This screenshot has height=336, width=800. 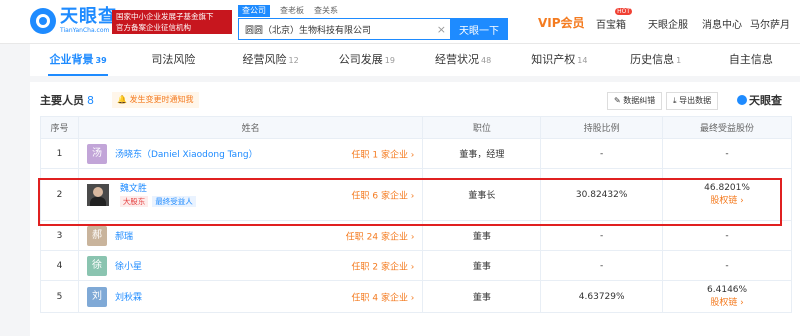 I want to click on person-cell: 徐徐小星 任职 2 家企业 ›, so click(x=250, y=265).